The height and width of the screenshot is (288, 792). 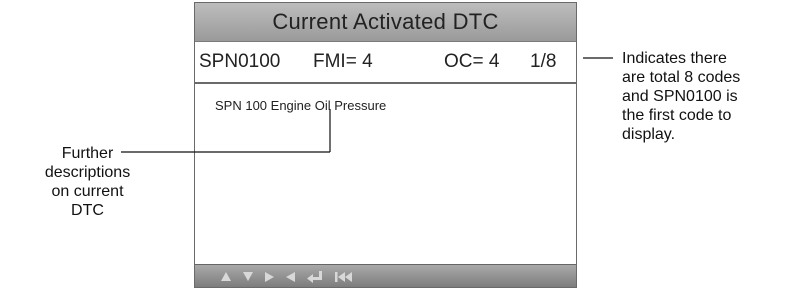 I want to click on left-arrow-icon, so click(x=290, y=277).